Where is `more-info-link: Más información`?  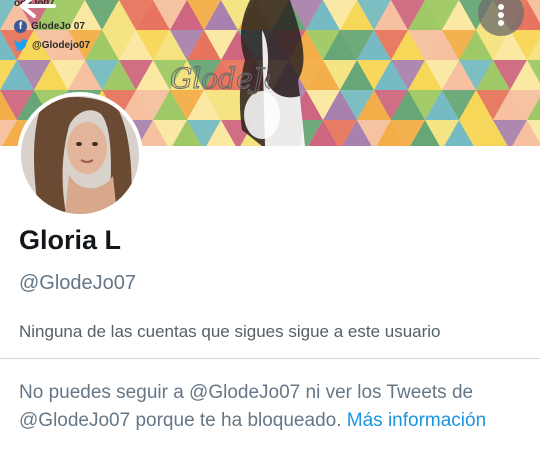 more-info-link: Más información is located at coordinates (416, 420).